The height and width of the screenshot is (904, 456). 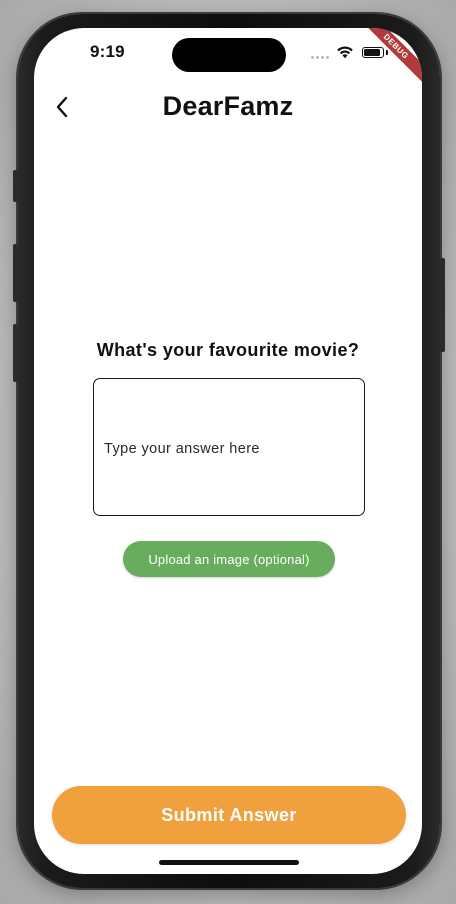 I want to click on app-title: DearFamz, so click(x=228, y=106).